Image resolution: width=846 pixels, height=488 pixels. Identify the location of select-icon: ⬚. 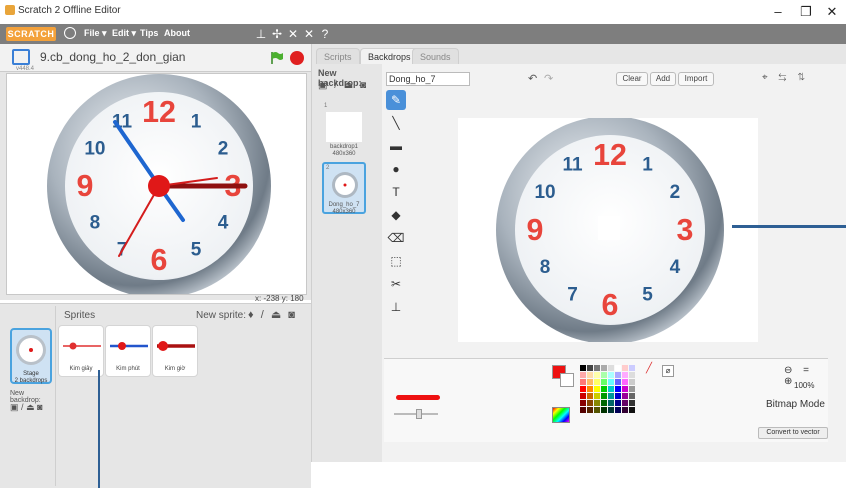
(396, 261).